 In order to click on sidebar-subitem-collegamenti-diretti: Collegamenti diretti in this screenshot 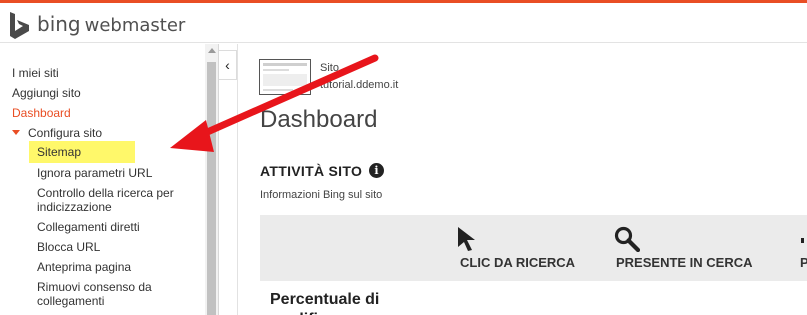, I will do `click(88, 227)`.